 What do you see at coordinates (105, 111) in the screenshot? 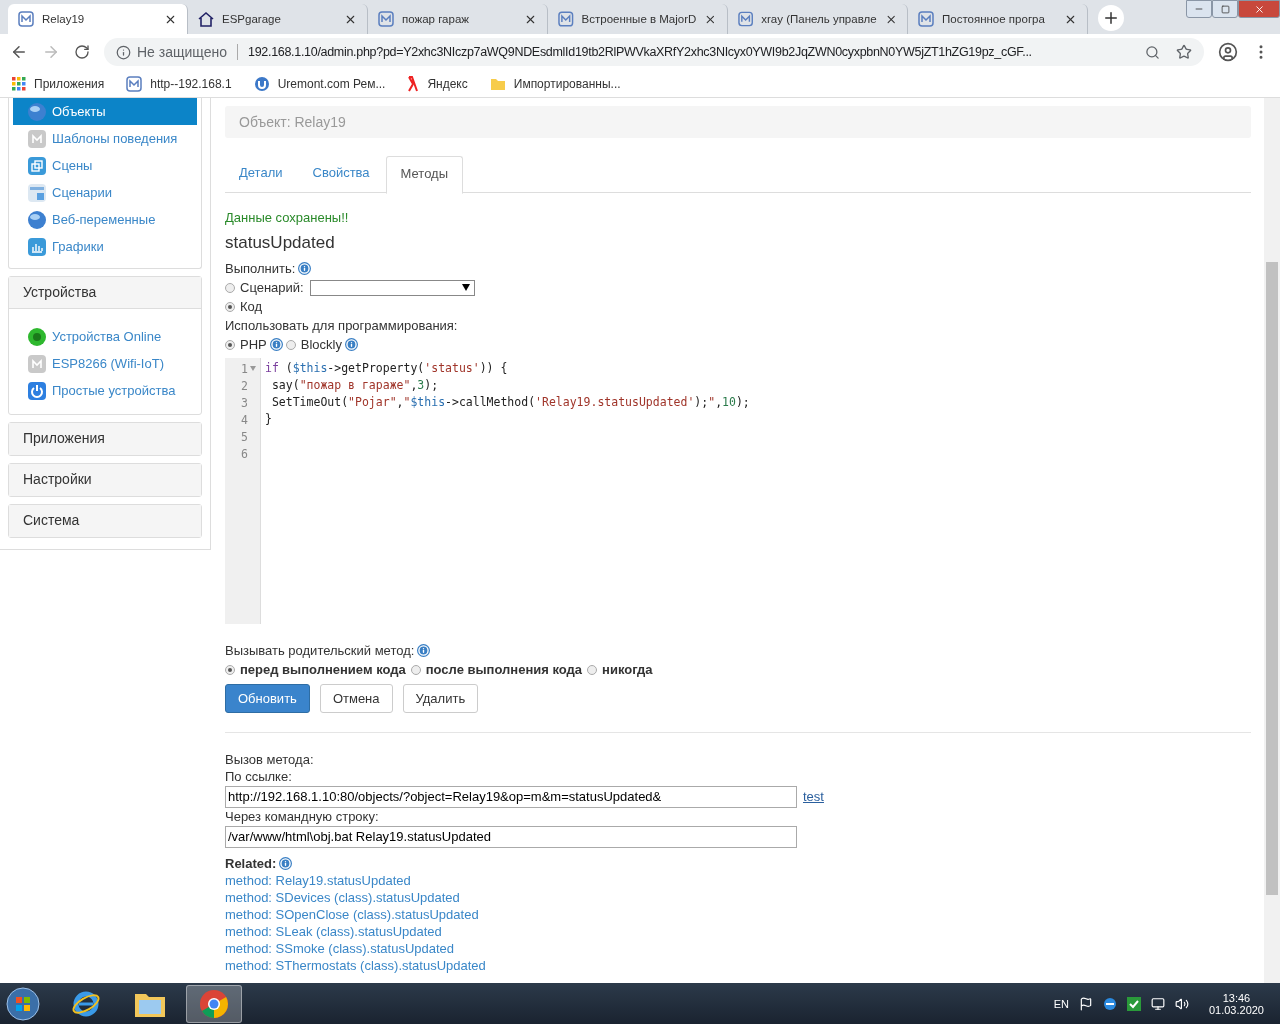
I see `sidebar-item: Объекты` at bounding box center [105, 111].